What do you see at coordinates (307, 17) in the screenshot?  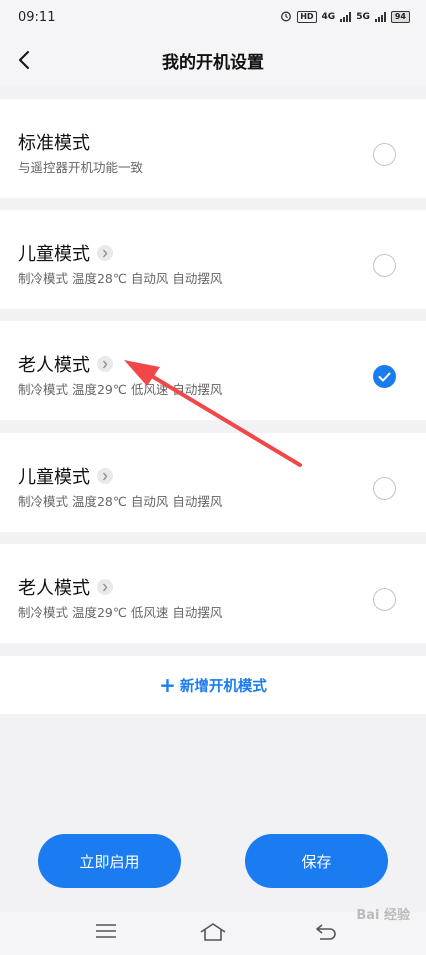 I see `hd-badge: HD` at bounding box center [307, 17].